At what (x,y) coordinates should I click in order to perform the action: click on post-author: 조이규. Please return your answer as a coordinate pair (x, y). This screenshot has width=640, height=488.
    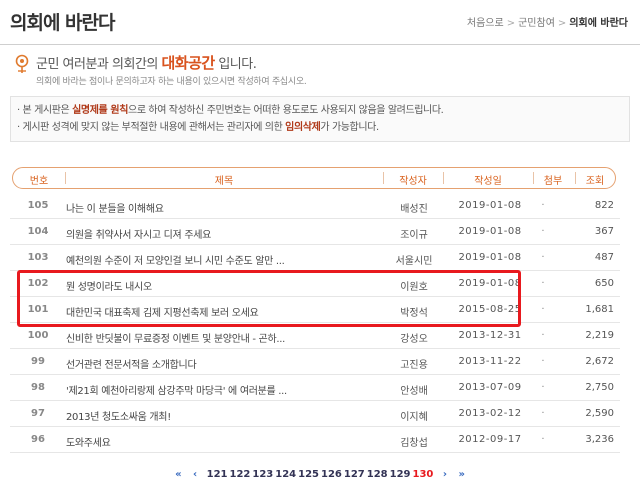
    Looking at the image, I should click on (414, 235).